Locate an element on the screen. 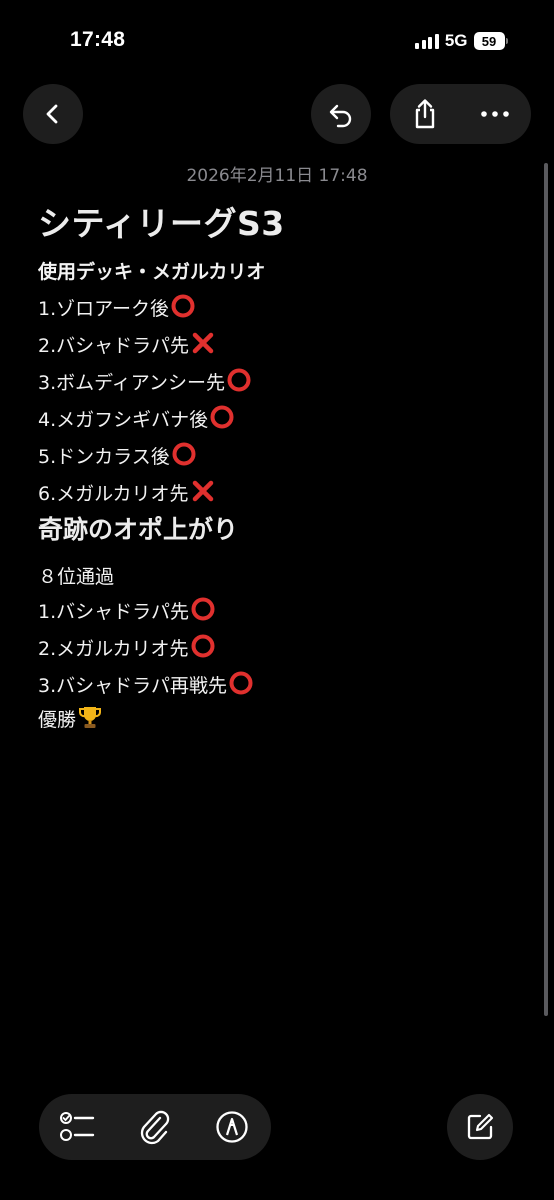 Image resolution: width=554 pixels, height=1200 pixels. undo-icon is located at coordinates (340, 116).